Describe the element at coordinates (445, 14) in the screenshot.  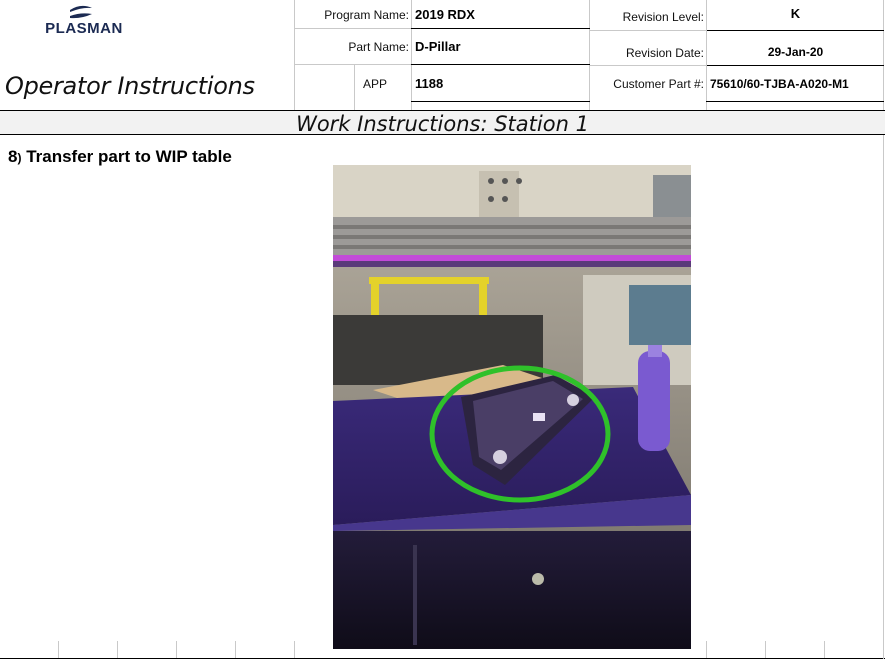
I see `program-name-value: 2019 RDX` at that location.